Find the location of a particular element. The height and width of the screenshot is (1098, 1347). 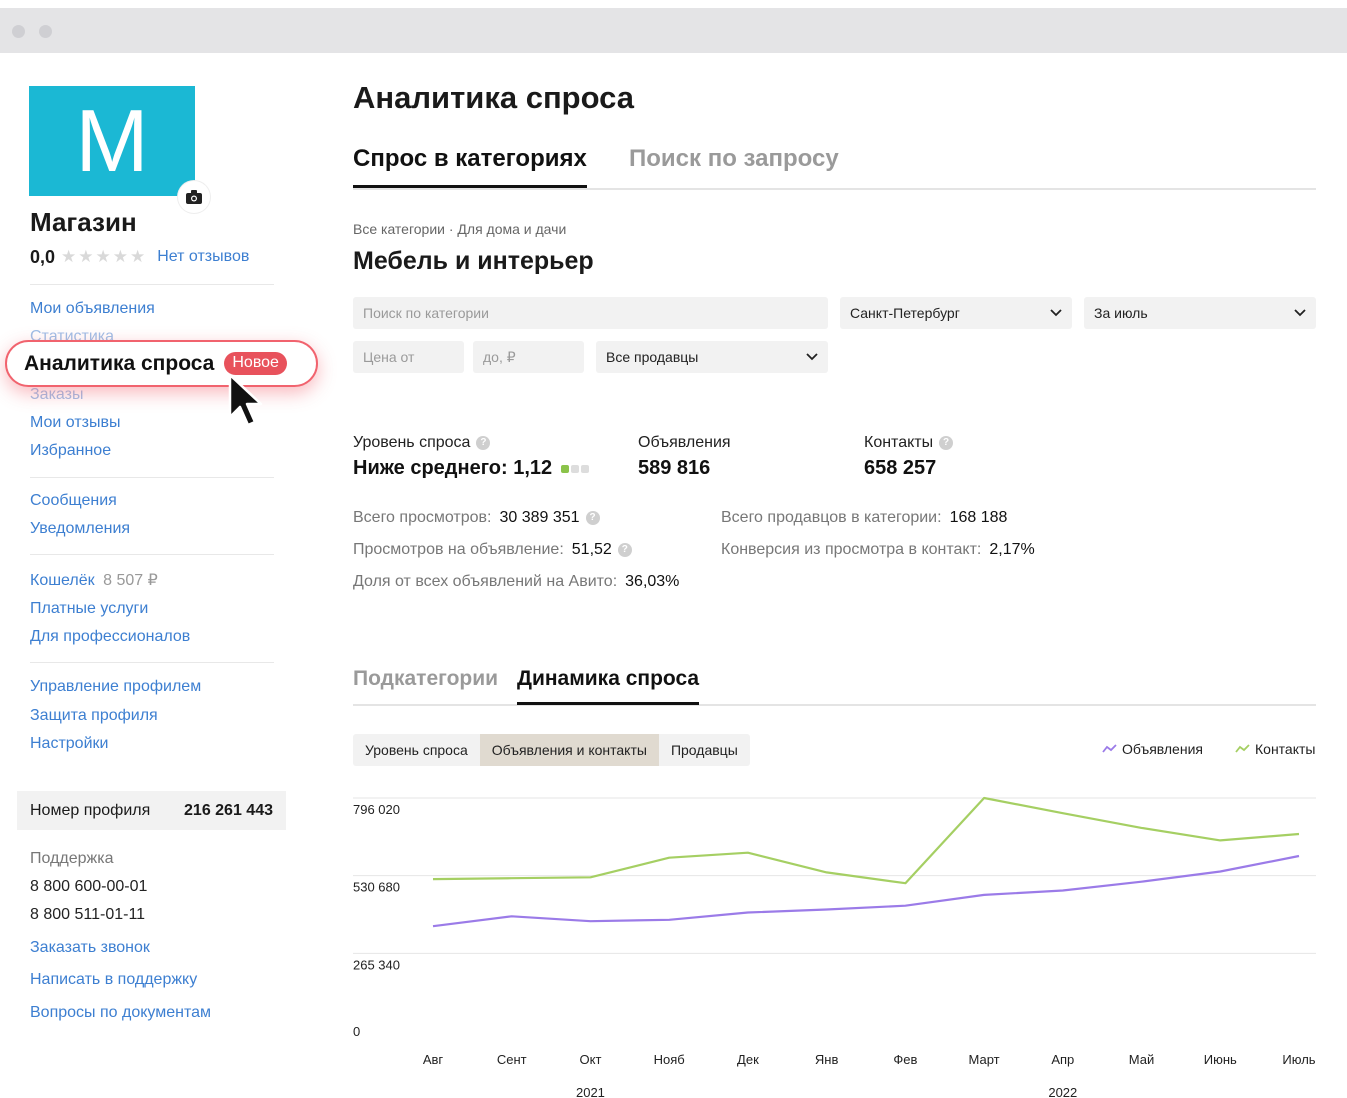

x-tick-label: Март is located at coordinates (984, 1059).